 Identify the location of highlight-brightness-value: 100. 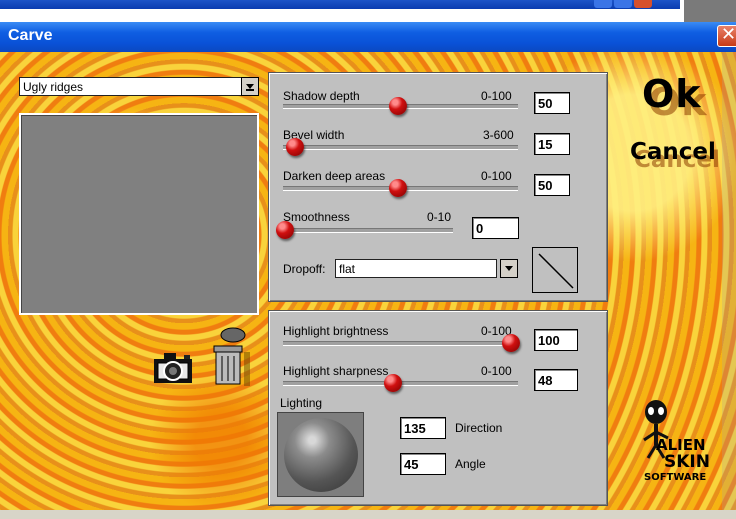
(556, 340).